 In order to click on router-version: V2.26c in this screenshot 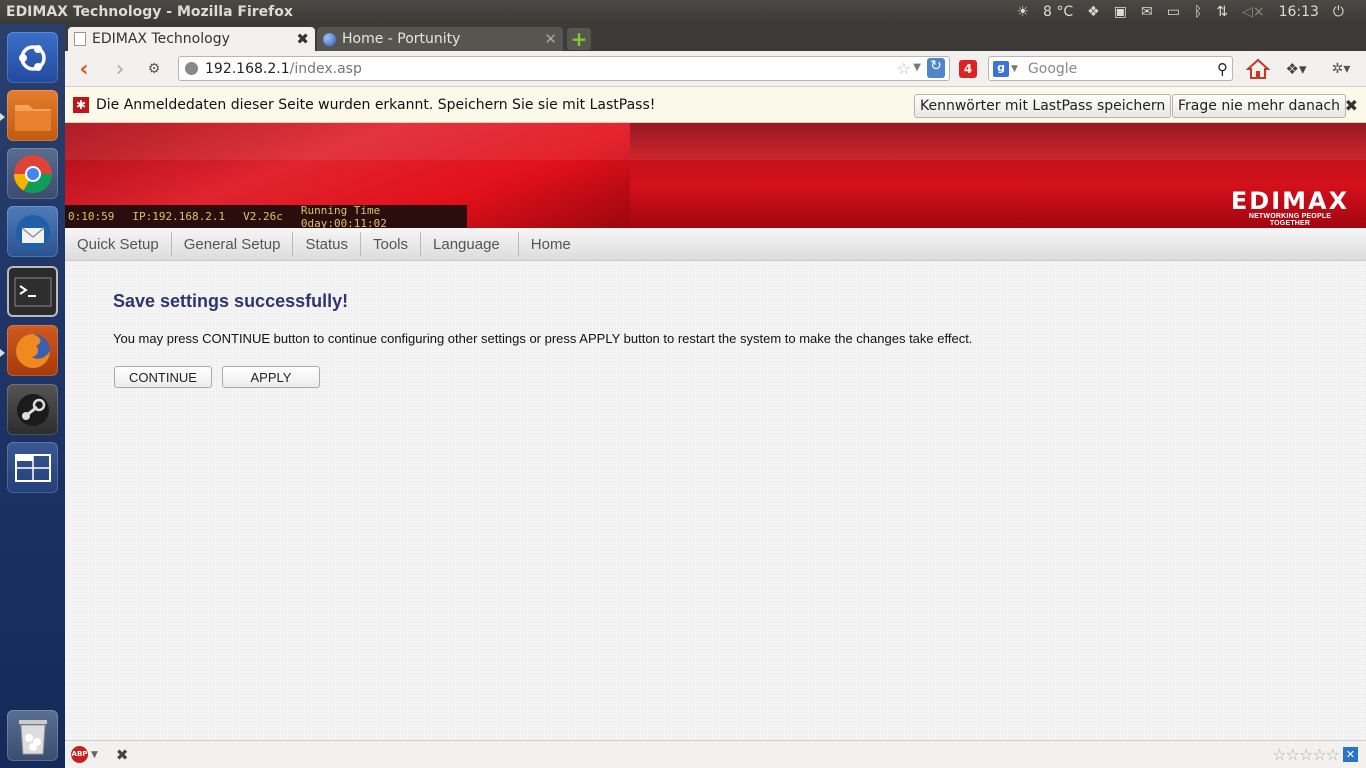, I will do `click(263, 216)`.